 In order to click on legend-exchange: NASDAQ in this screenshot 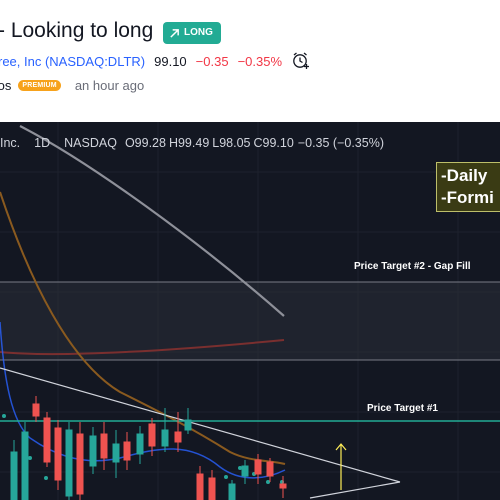, I will do `click(90, 143)`.